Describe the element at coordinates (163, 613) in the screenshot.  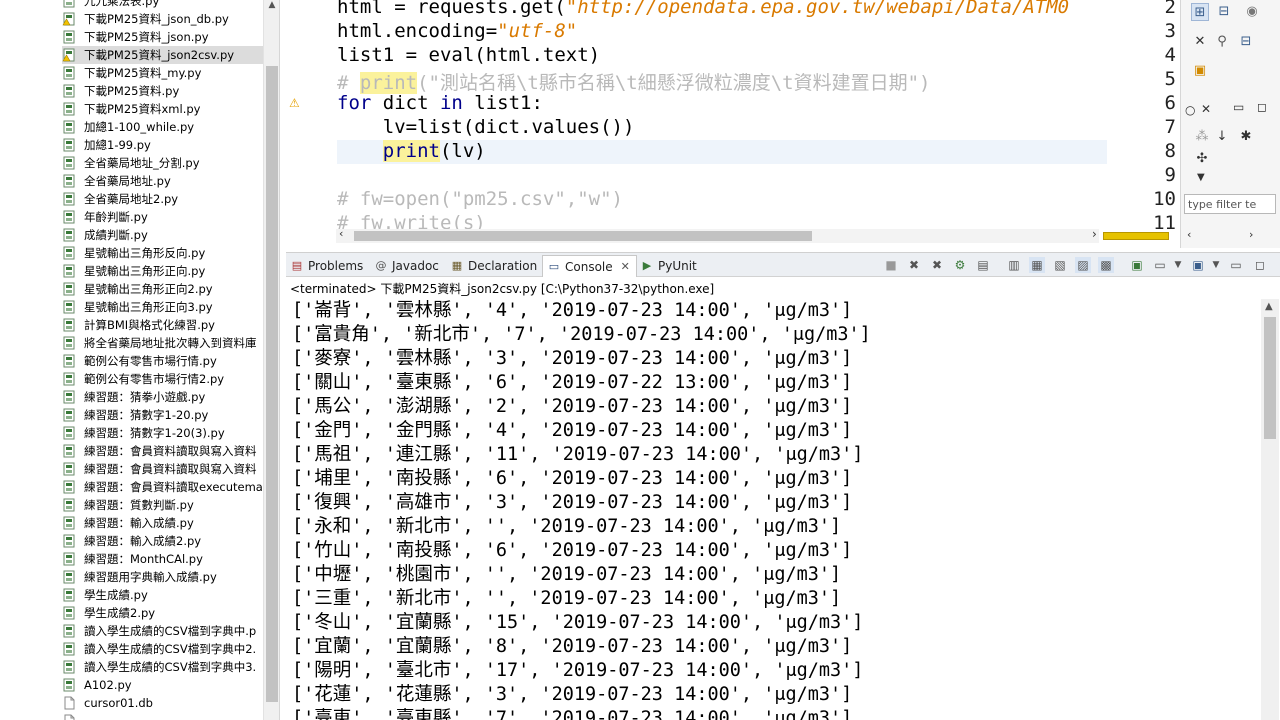
I see `file-item: 學生成績2.py` at that location.